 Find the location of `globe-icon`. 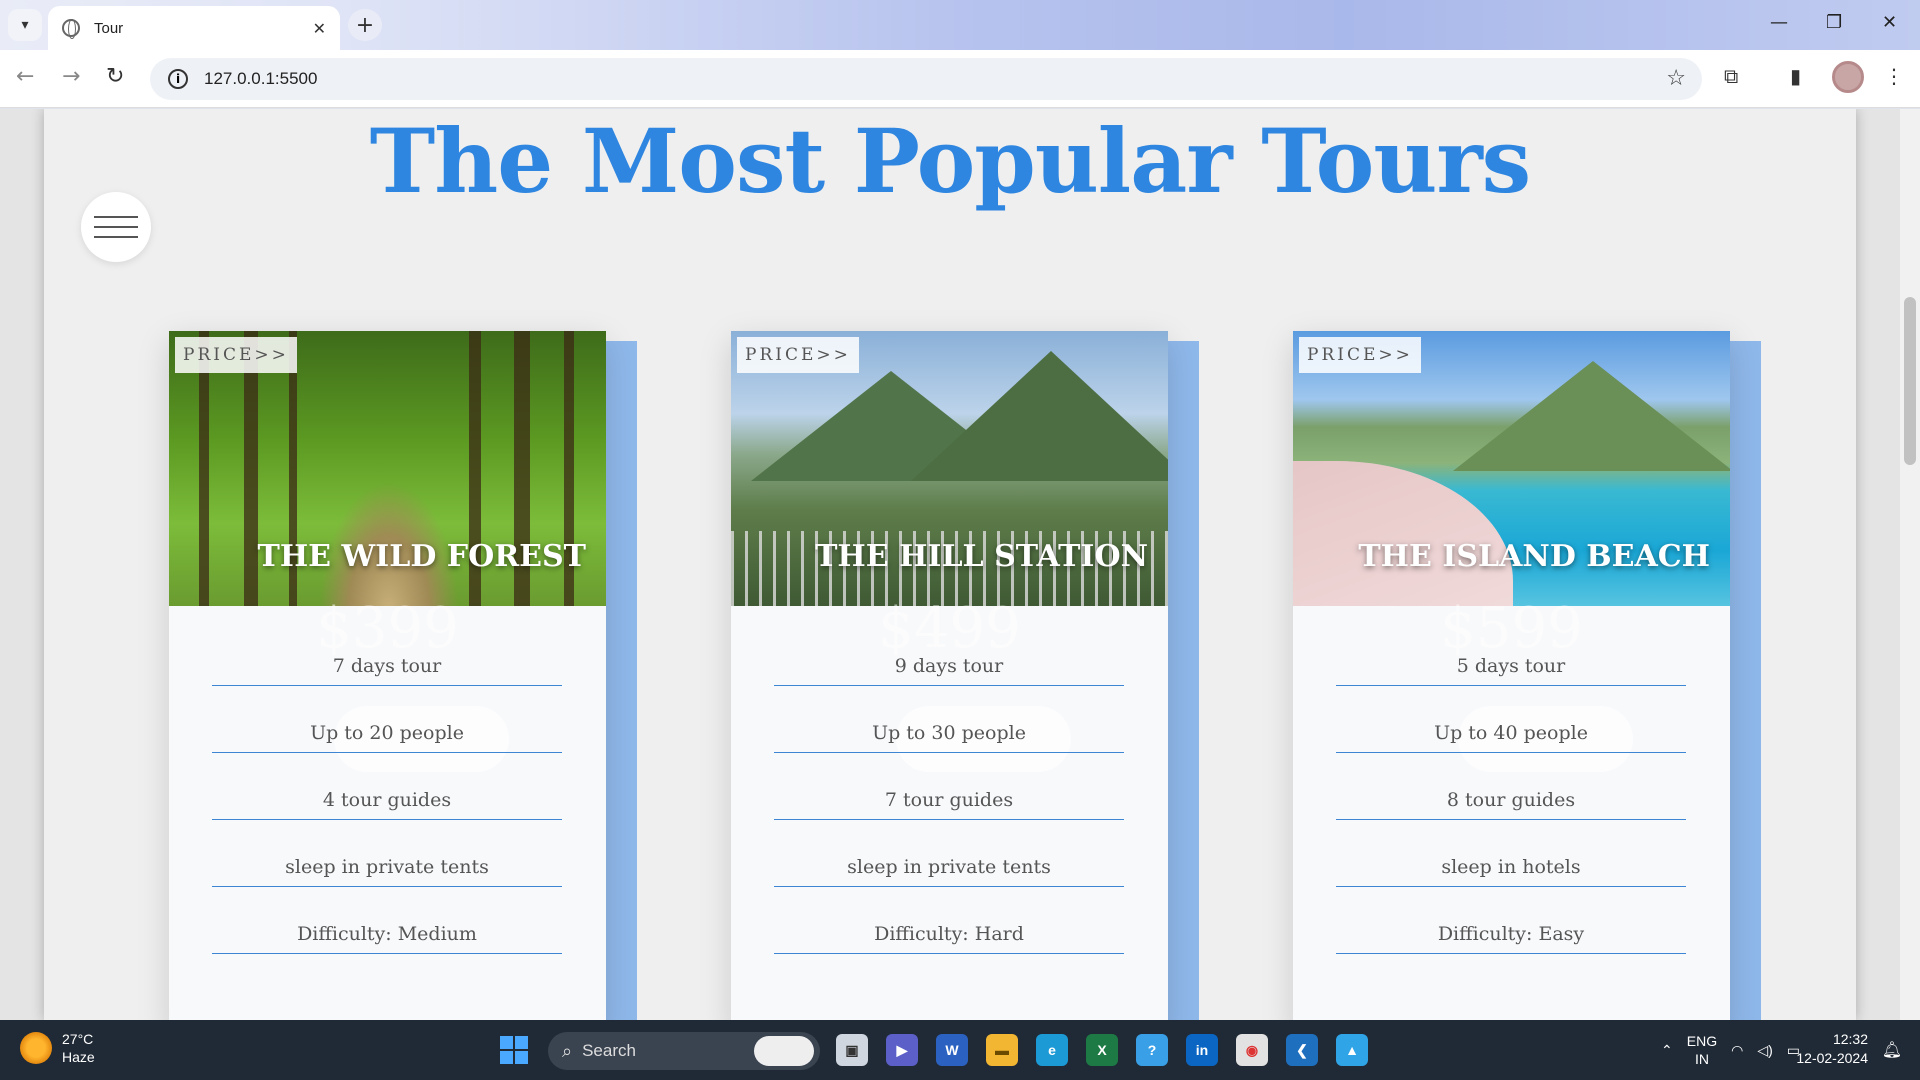

globe-icon is located at coordinates (71, 29).